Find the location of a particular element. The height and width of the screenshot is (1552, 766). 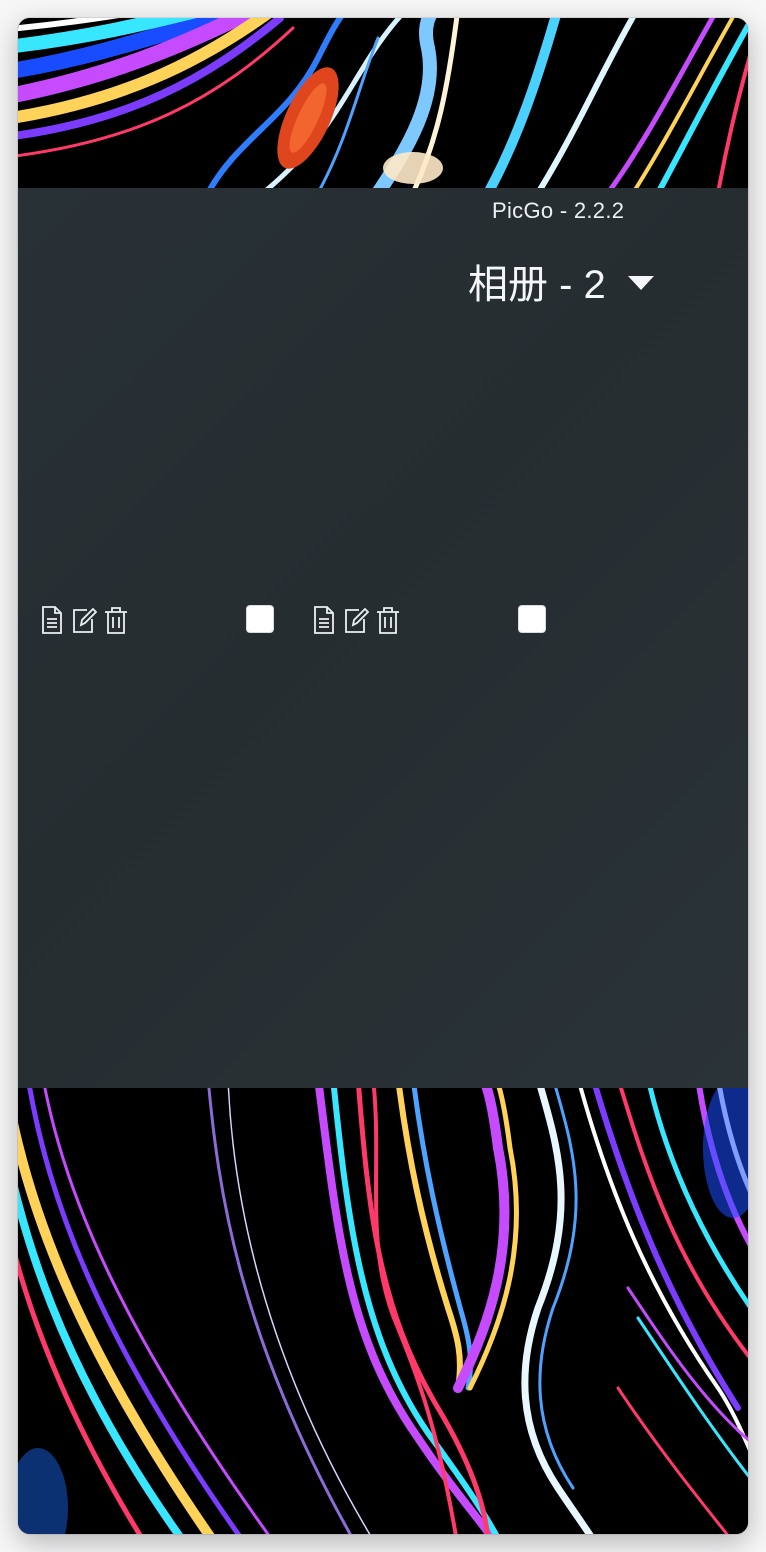

album-title: 相册 - 2 is located at coordinates (537, 285).